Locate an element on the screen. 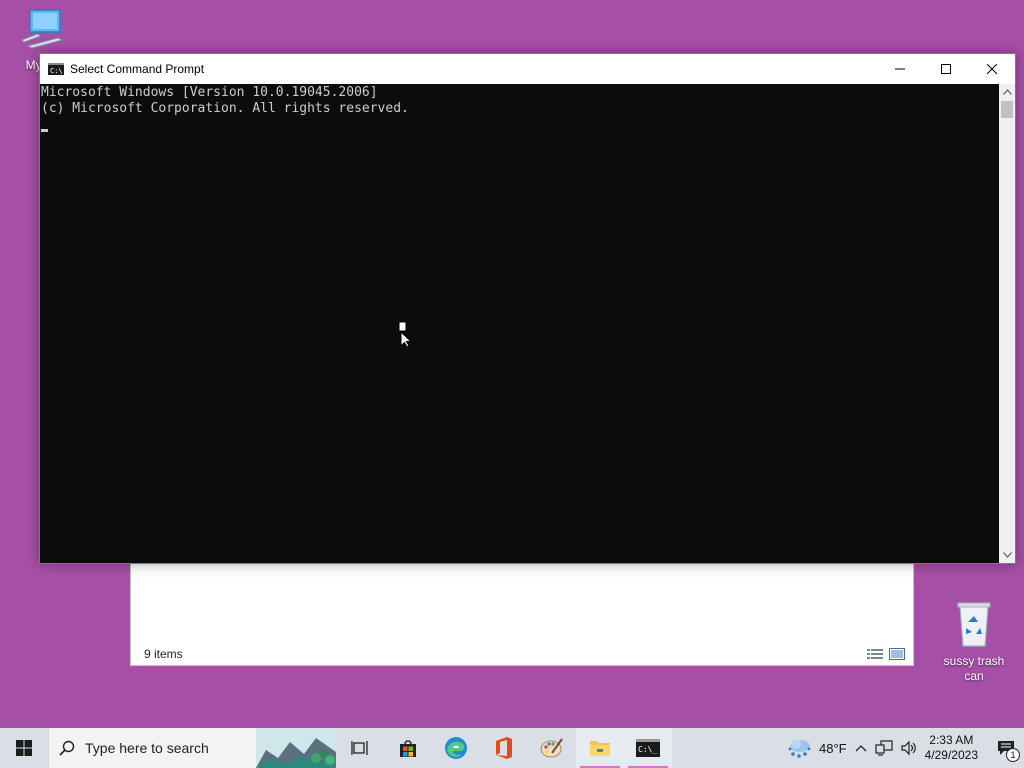  task-view-icon is located at coordinates (359, 748).